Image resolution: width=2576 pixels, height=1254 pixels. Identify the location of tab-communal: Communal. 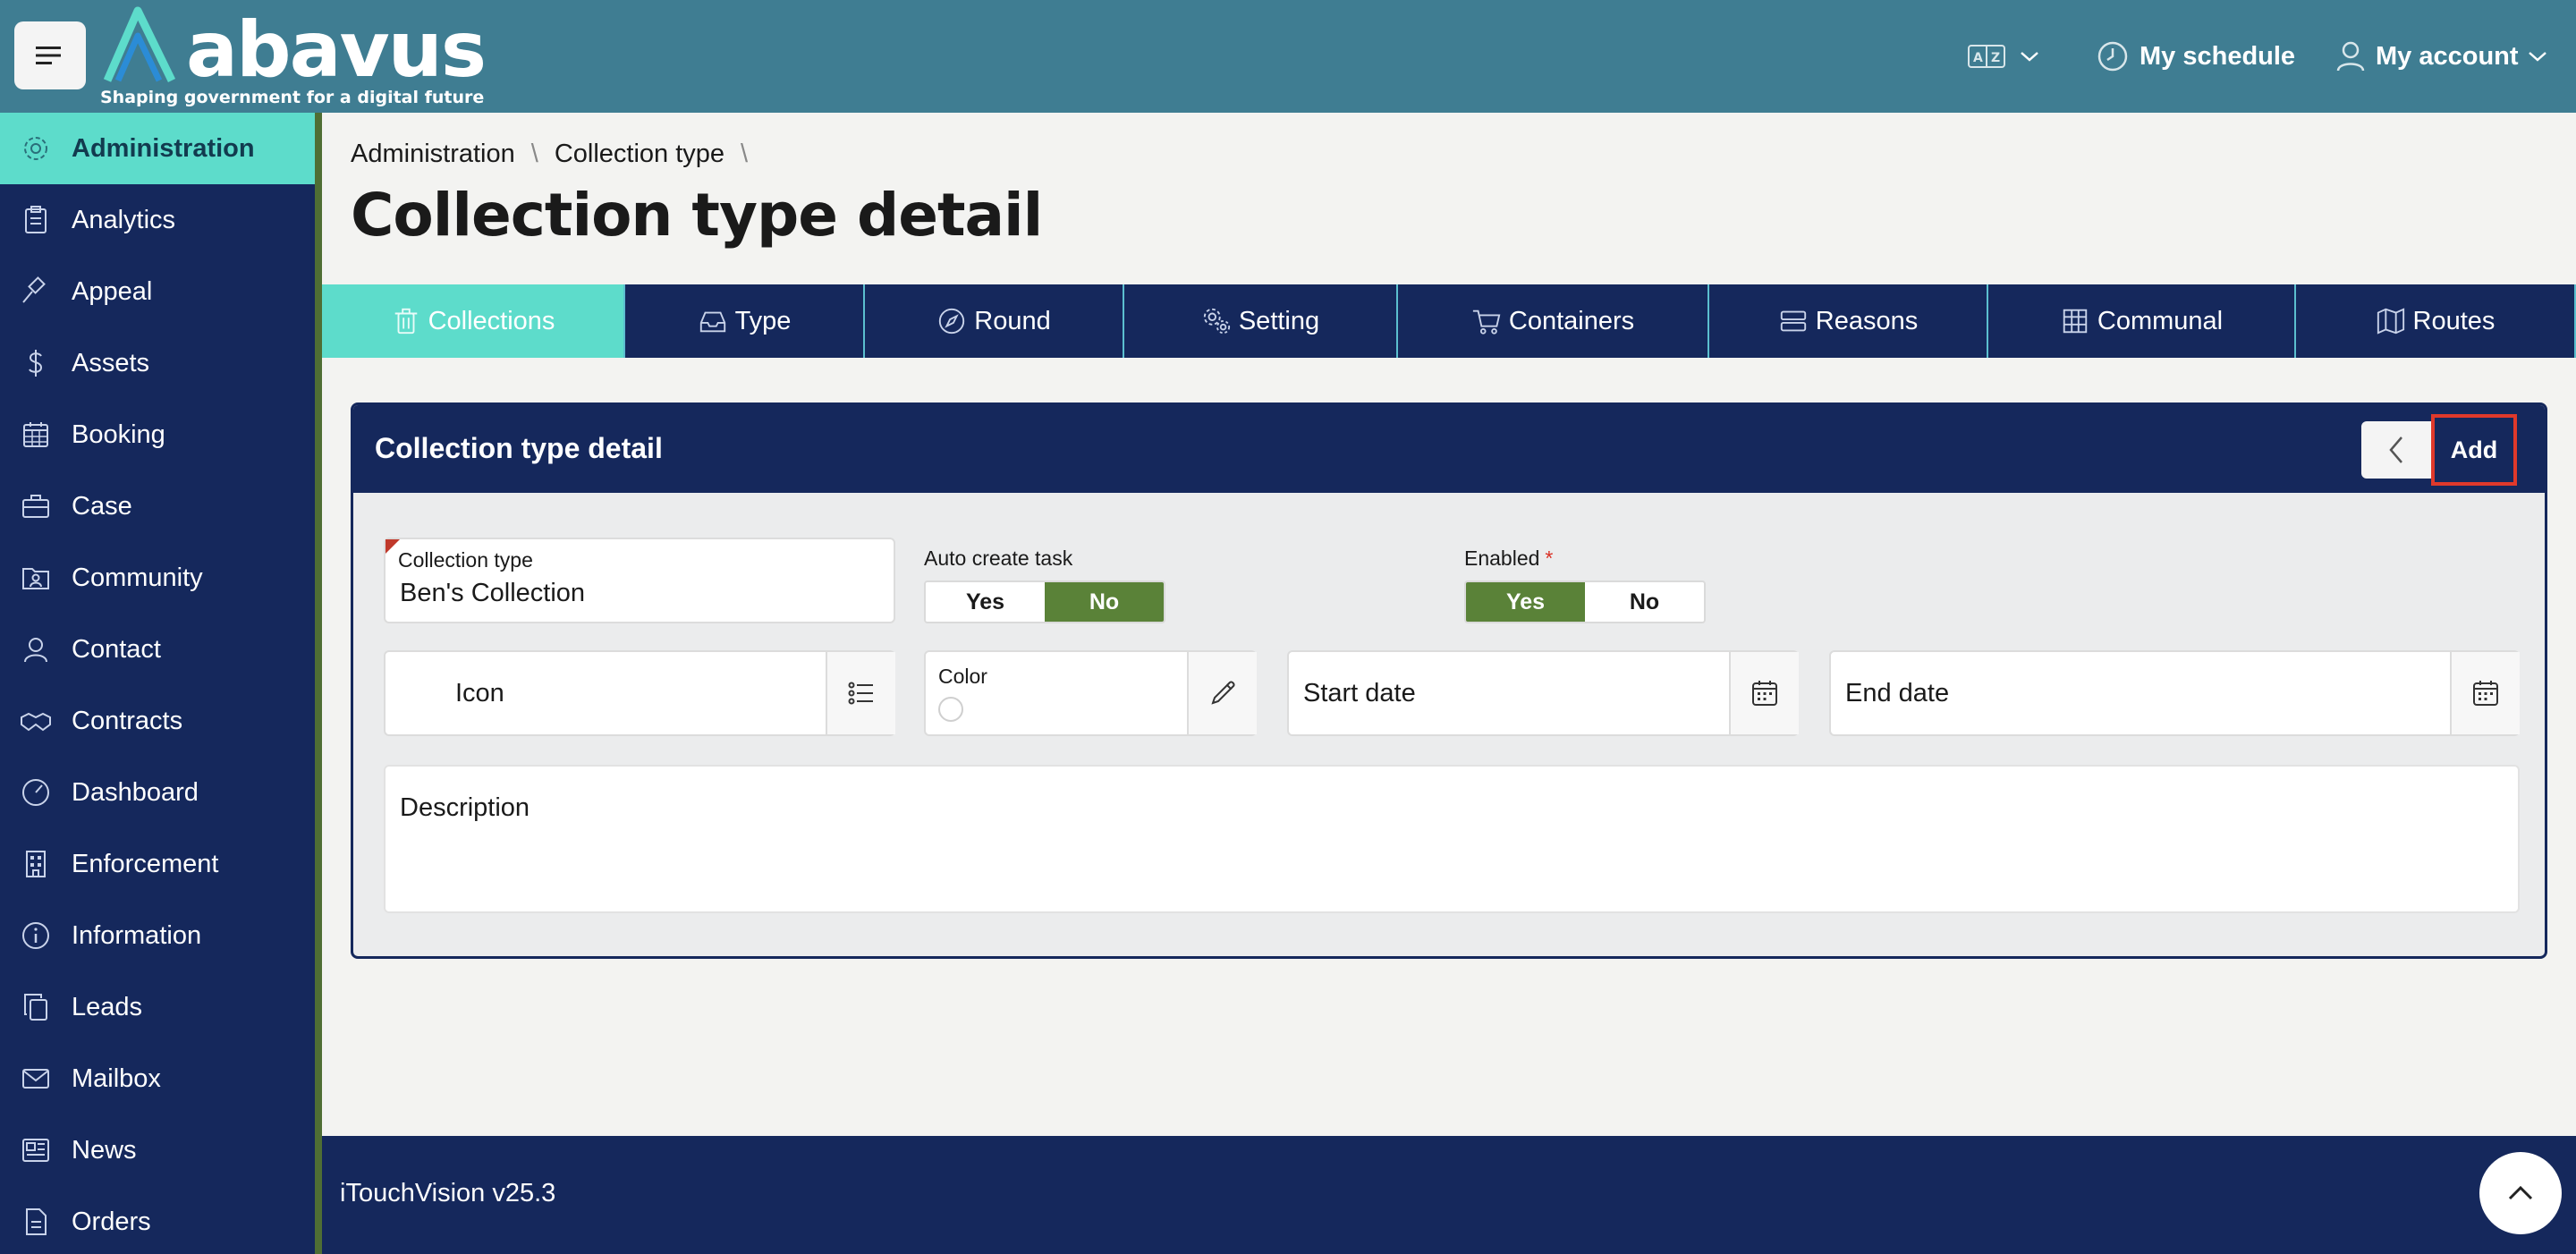
(2142, 321).